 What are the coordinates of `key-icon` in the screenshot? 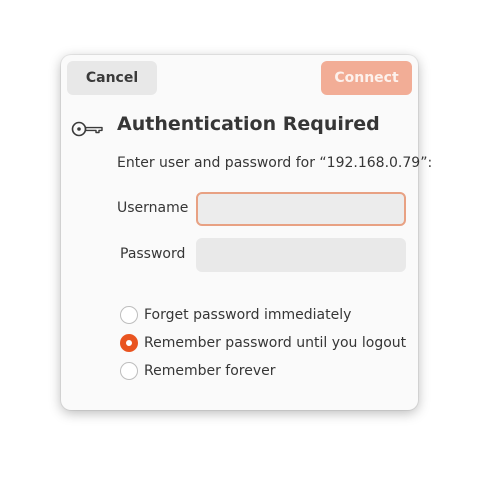 It's located at (88, 129).